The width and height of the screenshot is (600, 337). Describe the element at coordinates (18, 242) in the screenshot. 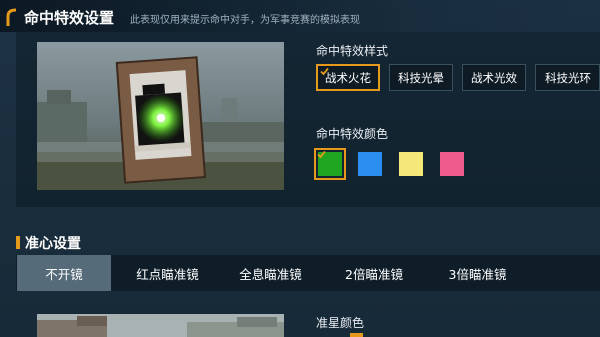

I see `section-accent-bar` at that location.